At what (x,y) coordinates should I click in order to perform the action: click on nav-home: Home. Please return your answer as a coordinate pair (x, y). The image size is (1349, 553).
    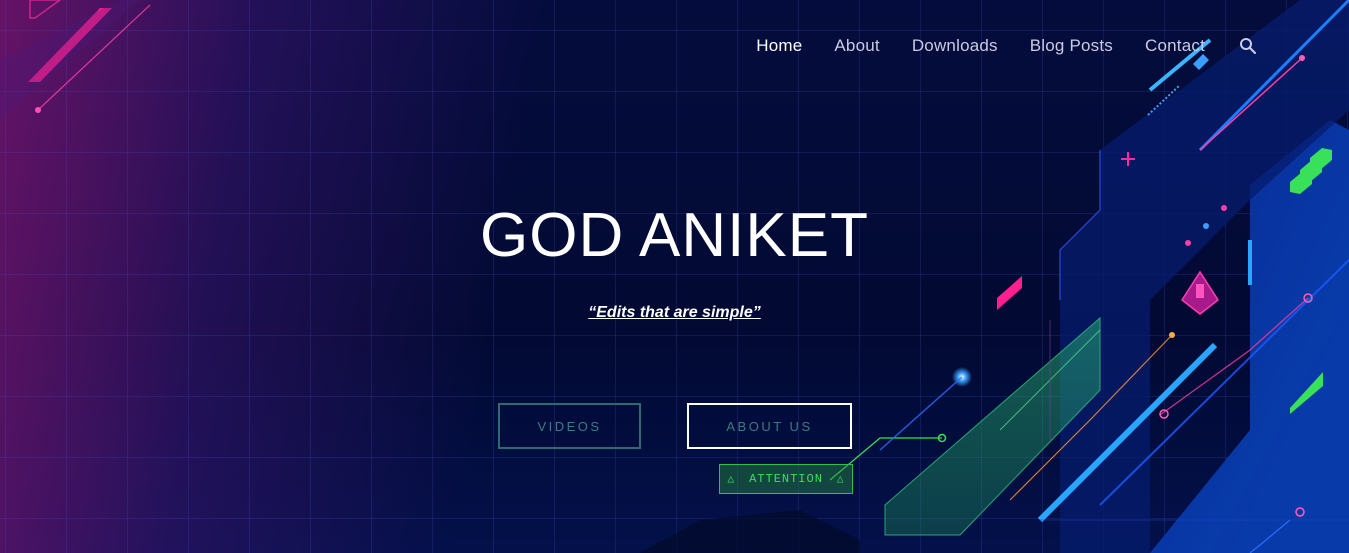
    Looking at the image, I should click on (779, 46).